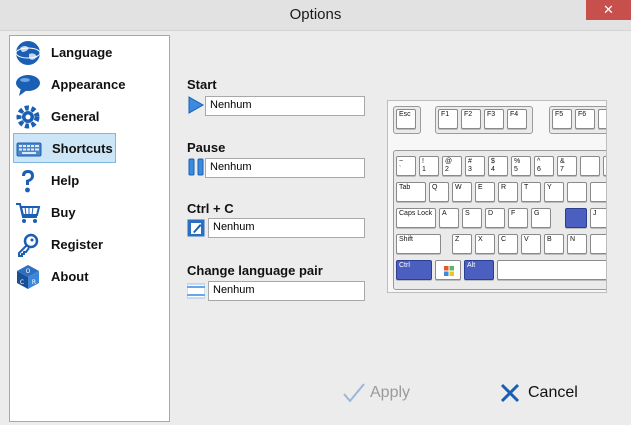 Image resolution: width=631 pixels, height=425 pixels. What do you see at coordinates (471, 119) in the screenshot?
I see `keyboard-key: F2` at bounding box center [471, 119].